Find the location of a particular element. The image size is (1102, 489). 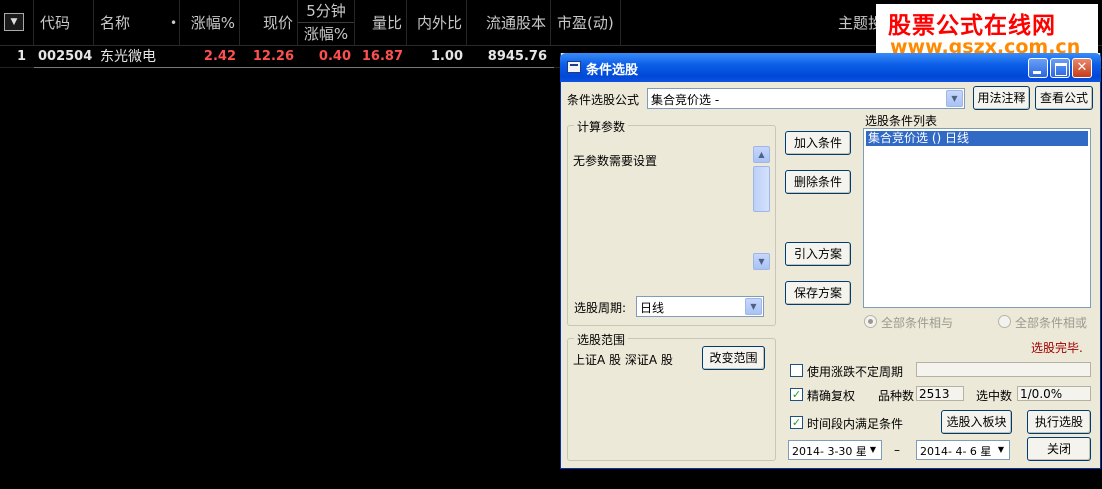

header-five-min-change: 5分钟 涨幅% is located at coordinates (326, 23).